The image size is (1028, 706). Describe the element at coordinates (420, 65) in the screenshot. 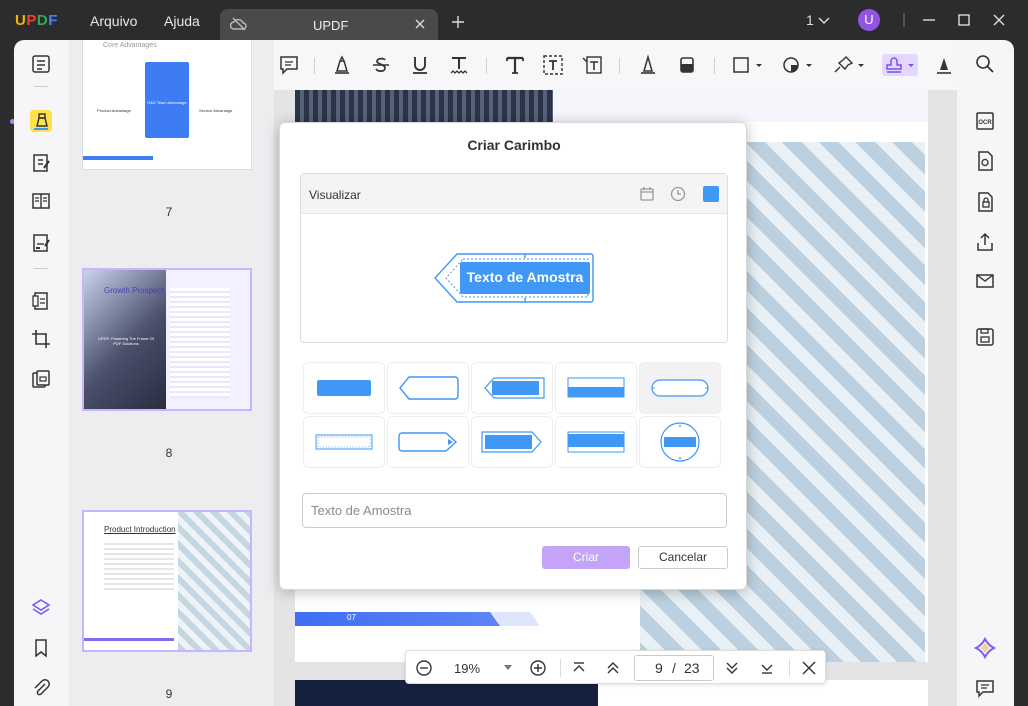

I see `underline-icon` at that location.